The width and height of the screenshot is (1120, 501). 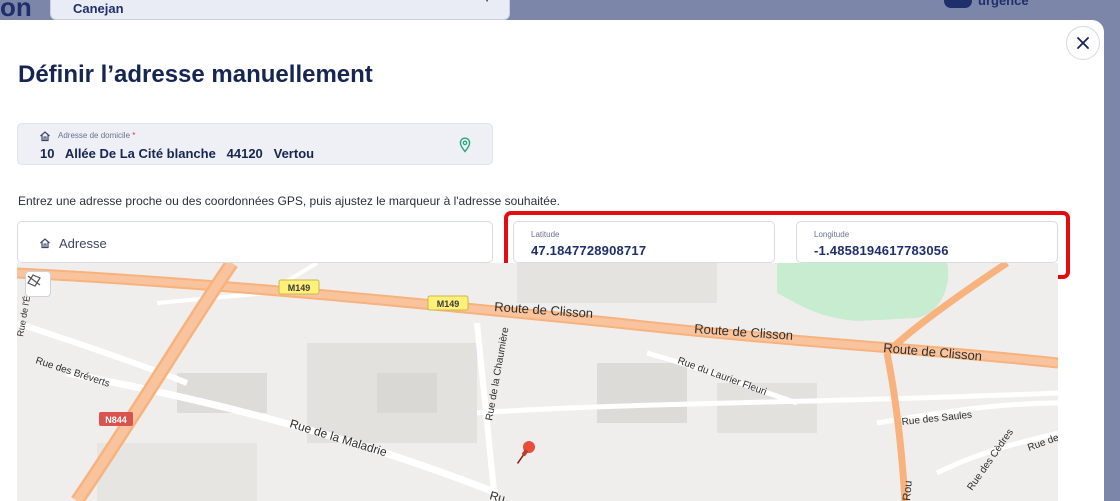 I want to click on close-icon, so click(x=1083, y=43).